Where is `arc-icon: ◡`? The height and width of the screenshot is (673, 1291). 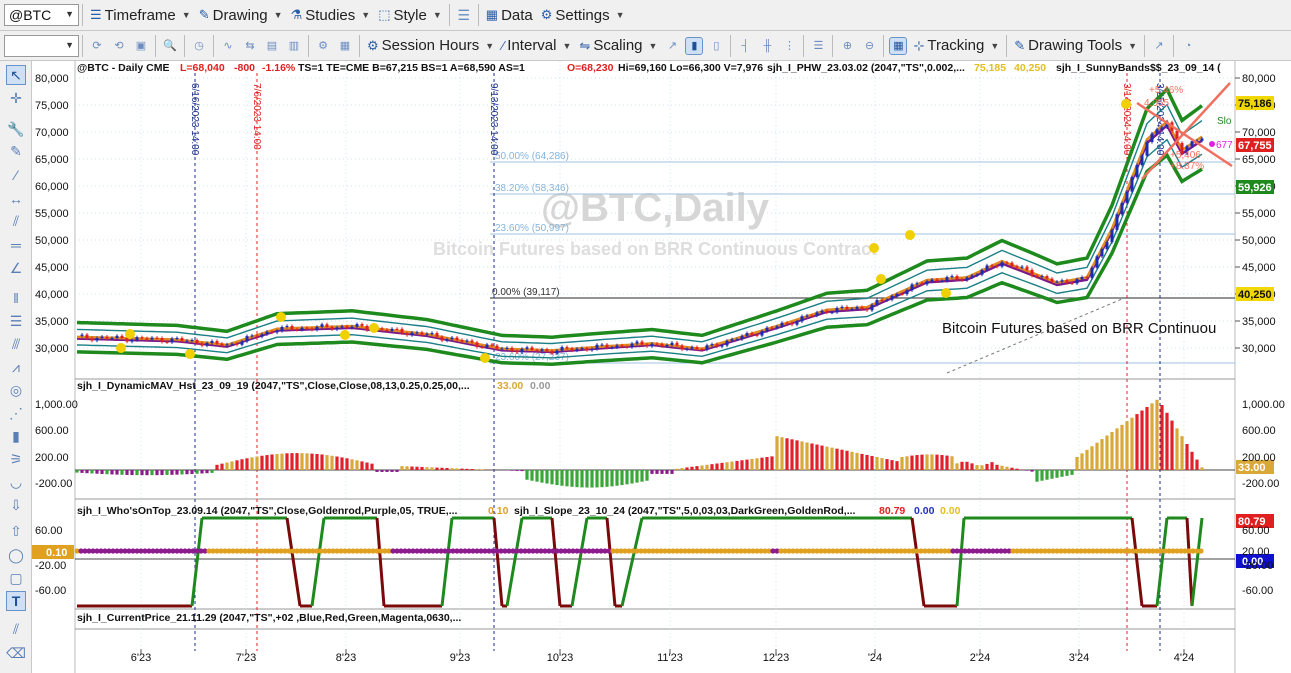
arc-icon: ◡ is located at coordinates (16, 482).